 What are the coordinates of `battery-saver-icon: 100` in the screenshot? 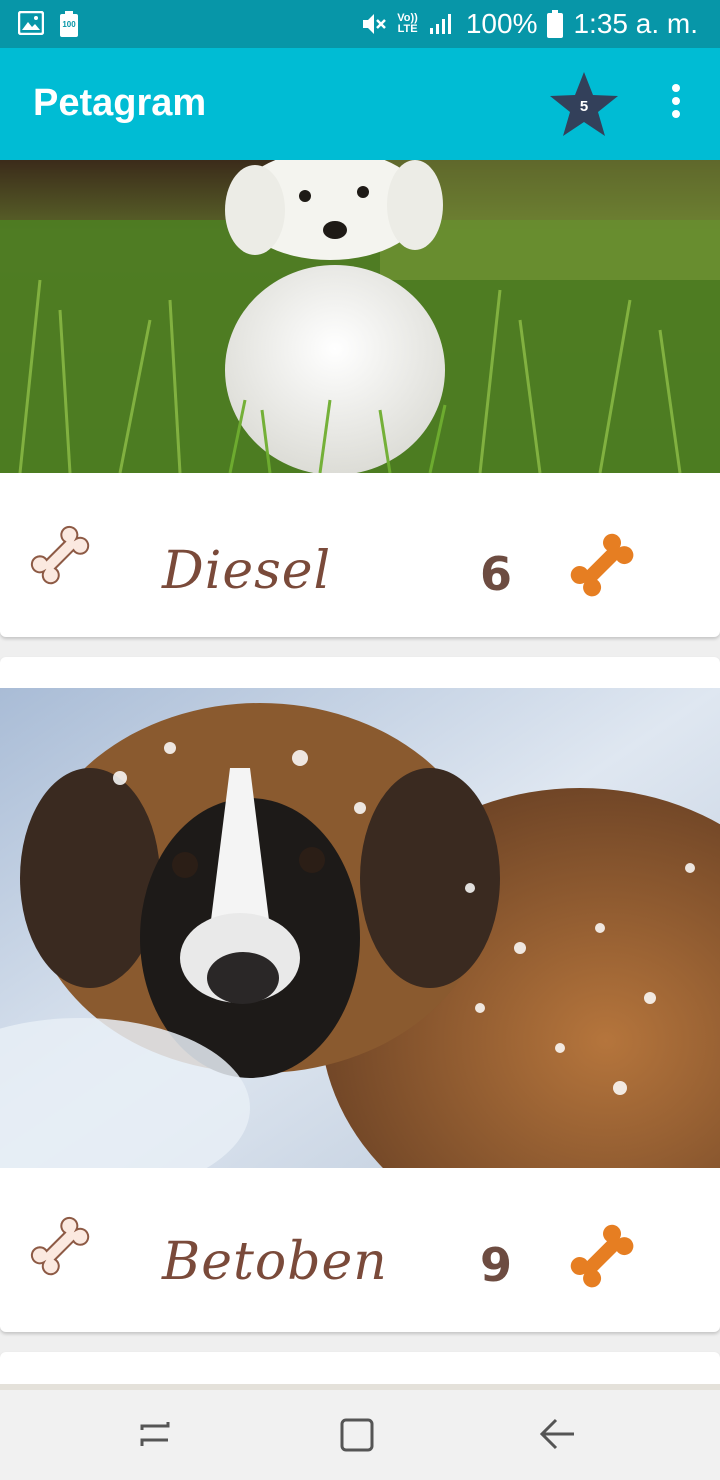 It's located at (69, 24).